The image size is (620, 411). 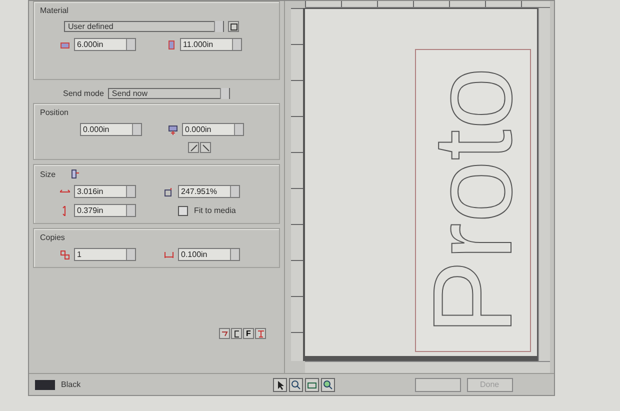 What do you see at coordinates (105, 44) in the screenshot?
I see `material-width-field: 6.000in` at bounding box center [105, 44].